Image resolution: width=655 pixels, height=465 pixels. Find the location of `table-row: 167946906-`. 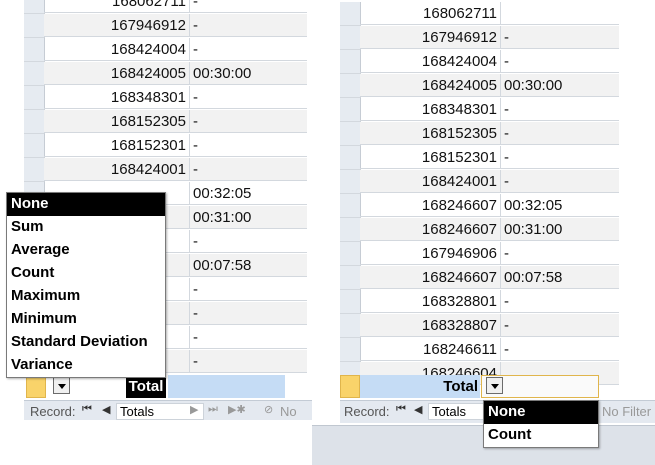

table-row: 167946906- is located at coordinates (479, 254).